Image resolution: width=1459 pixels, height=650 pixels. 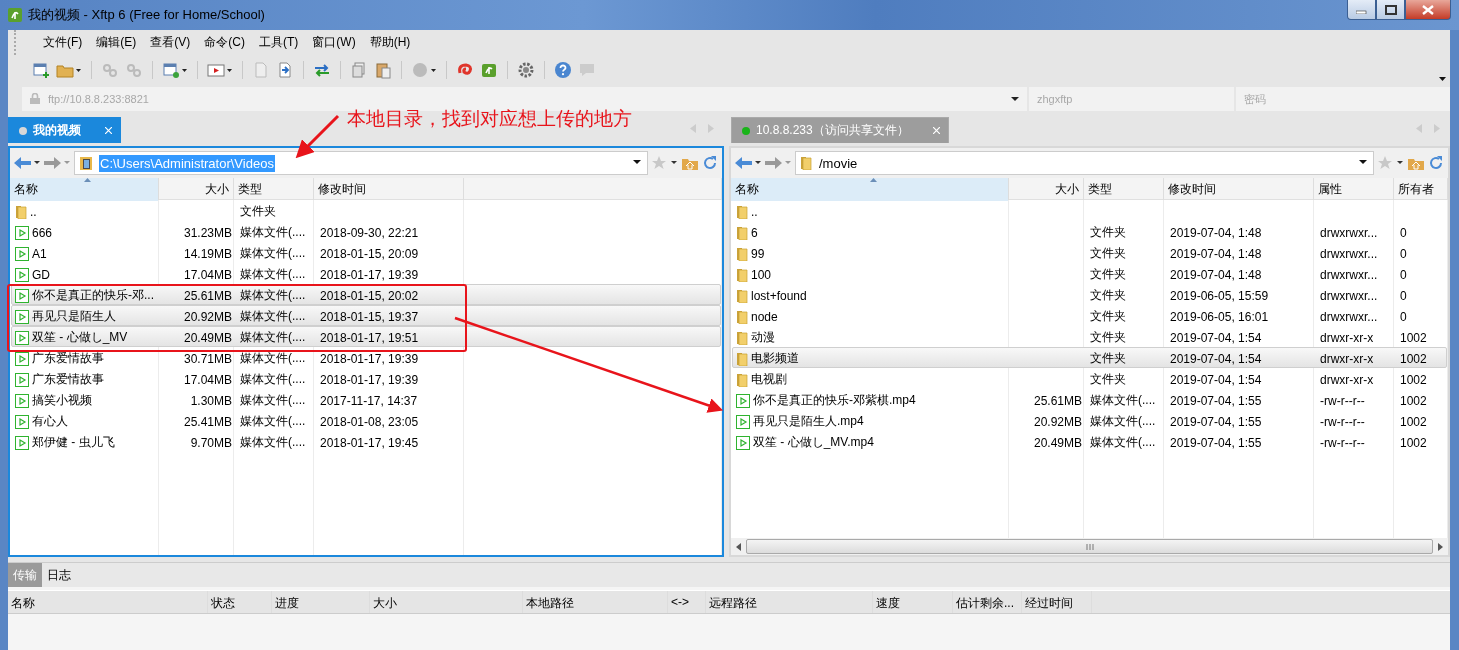 What do you see at coordinates (1089, 252) in the screenshot?
I see `file-row: 99 文件夹 2019-07-04, 1:48 drwxrwxr... 0` at bounding box center [1089, 252].